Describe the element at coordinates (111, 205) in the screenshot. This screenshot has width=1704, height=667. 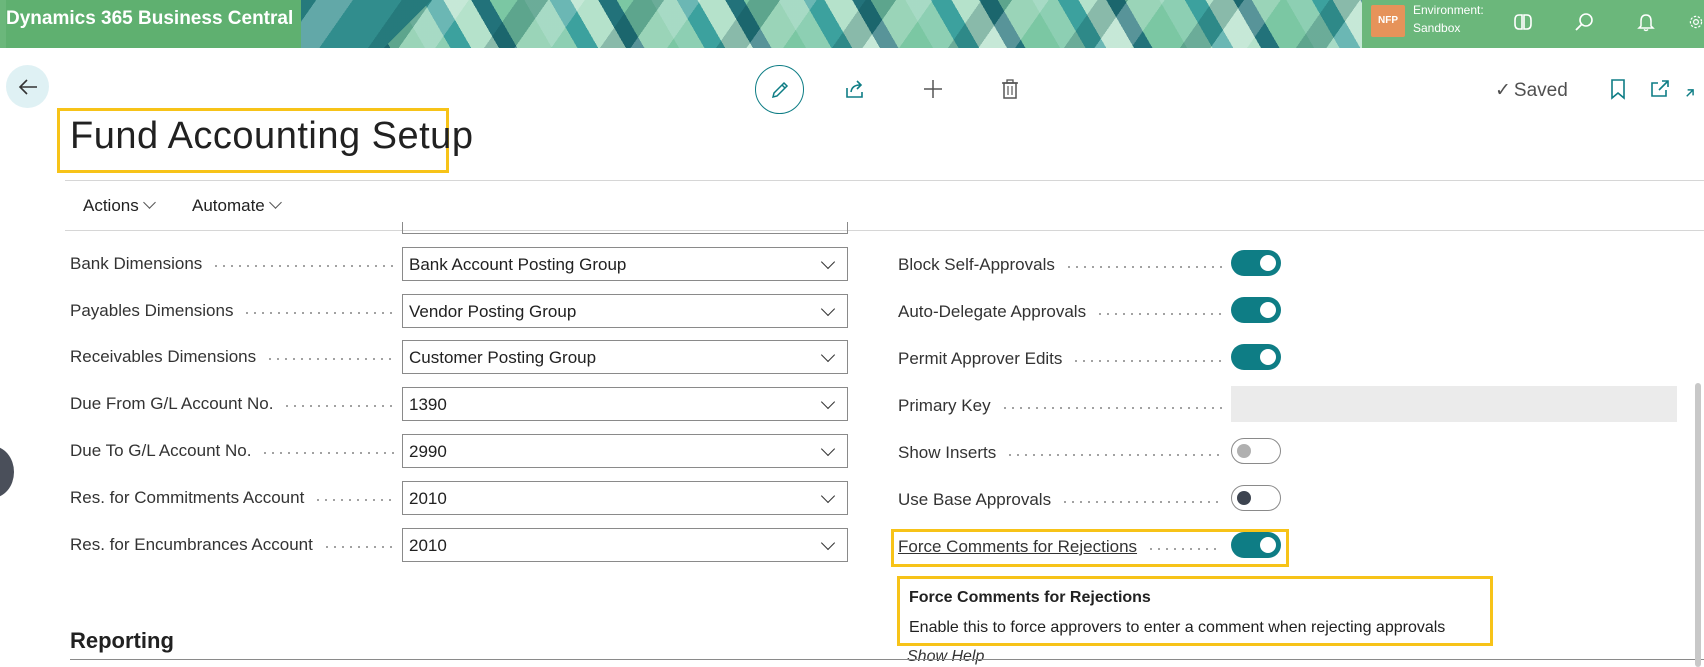
I see `actions-label: Actions` at that location.